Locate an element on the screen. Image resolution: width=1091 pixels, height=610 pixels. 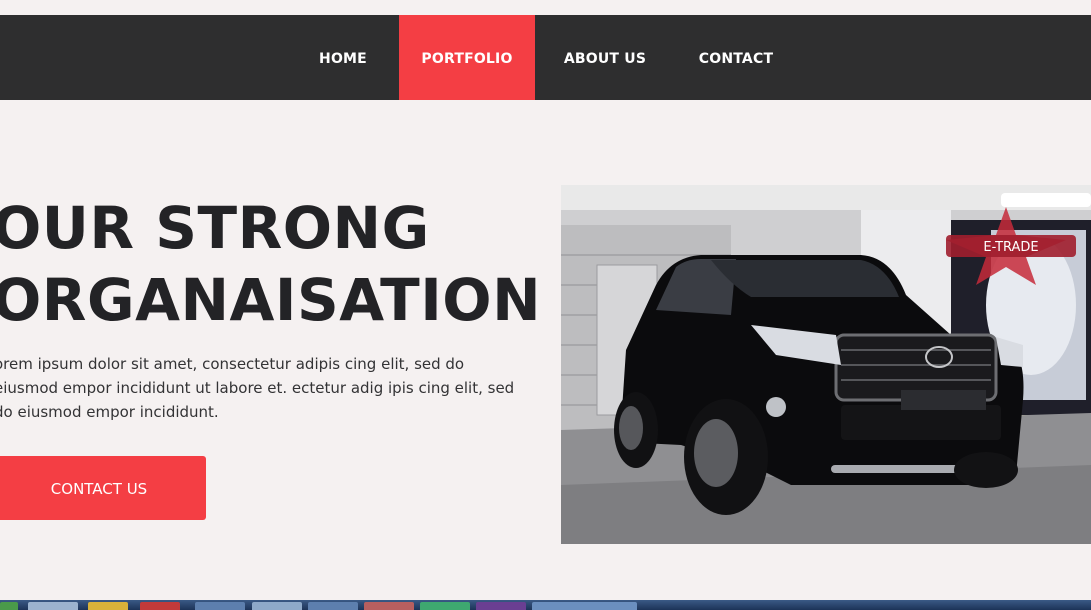
chrome-icon is located at coordinates (108, 606).